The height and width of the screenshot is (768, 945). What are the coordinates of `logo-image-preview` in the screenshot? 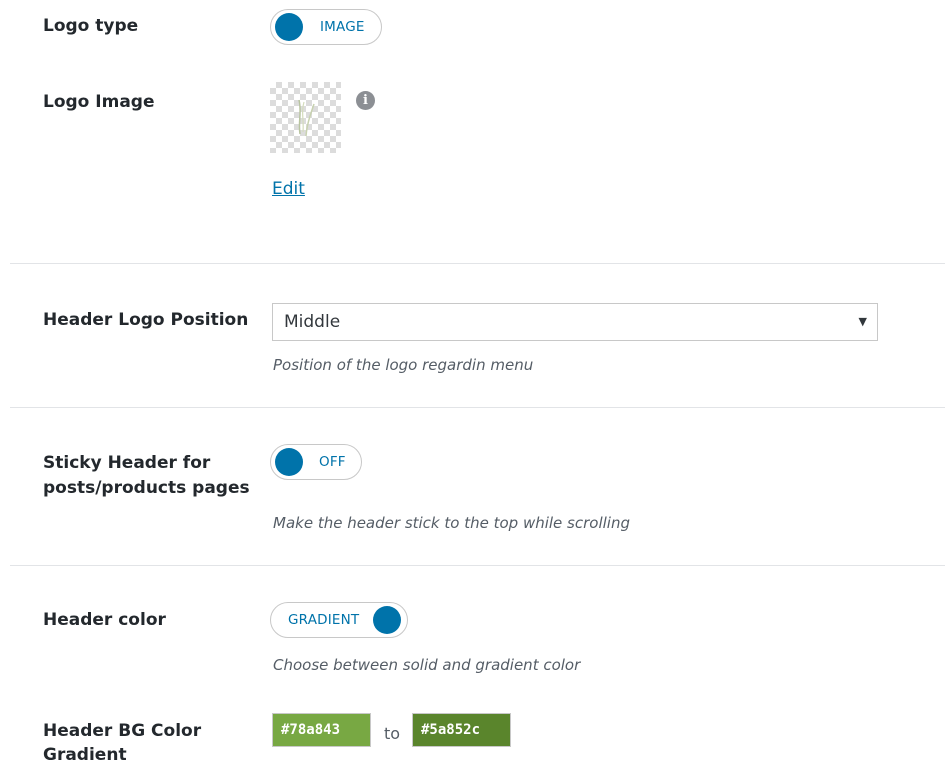 It's located at (306, 118).